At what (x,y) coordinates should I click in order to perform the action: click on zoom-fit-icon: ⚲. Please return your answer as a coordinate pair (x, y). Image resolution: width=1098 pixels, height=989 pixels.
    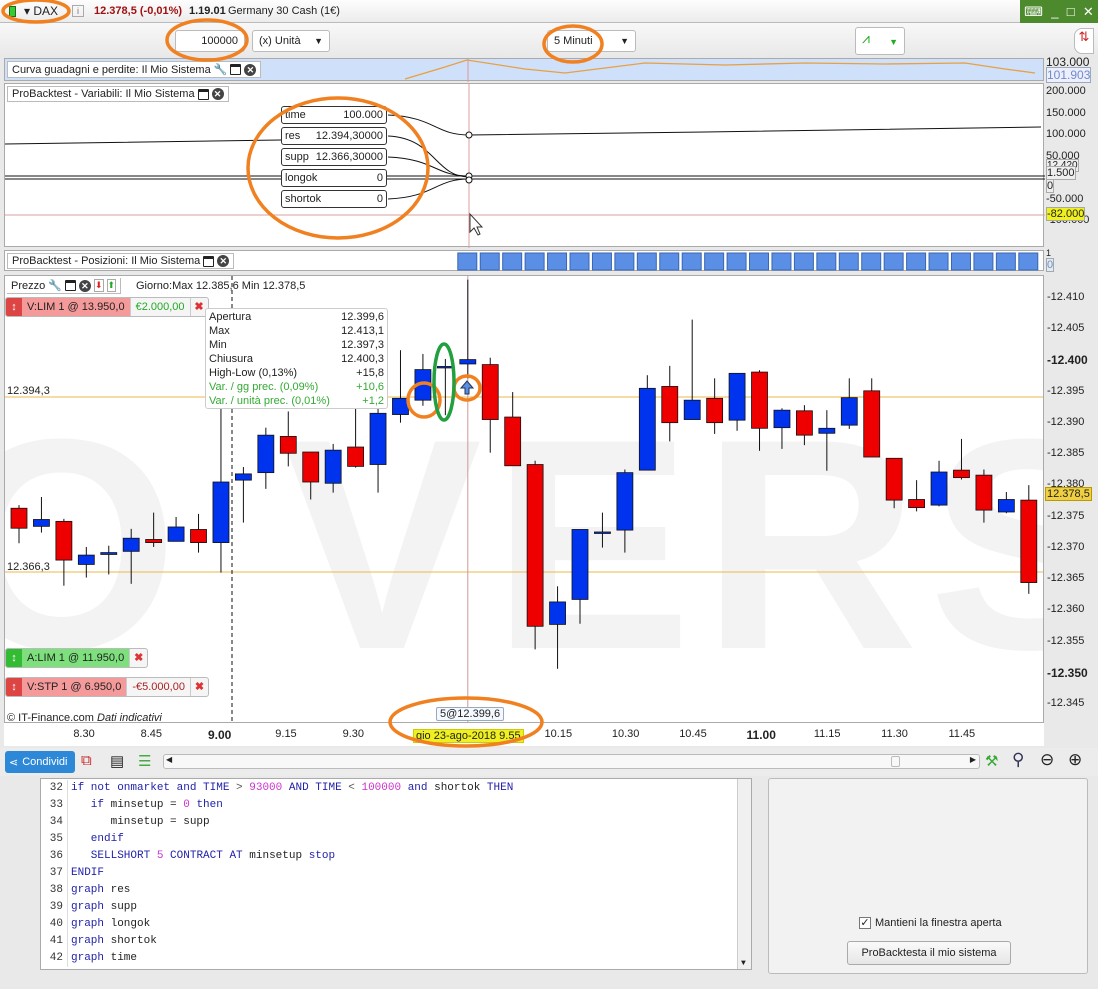
    Looking at the image, I should click on (1018, 760).